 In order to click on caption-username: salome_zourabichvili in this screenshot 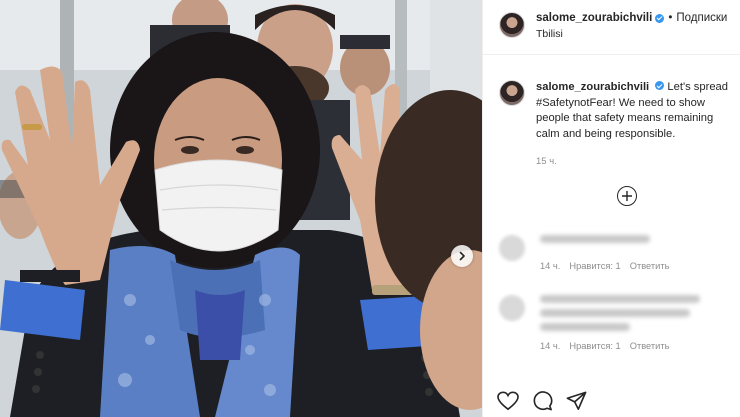, I will do `click(592, 87)`.